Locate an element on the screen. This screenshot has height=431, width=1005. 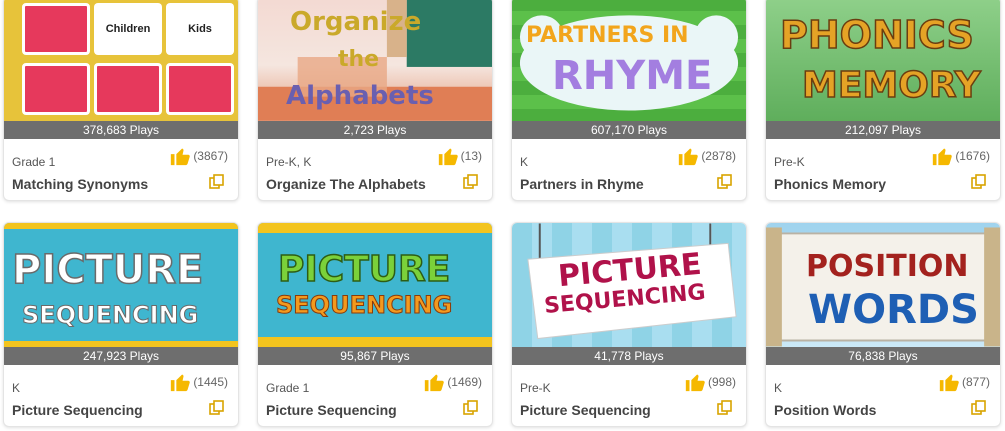
game-thumbnail: Organize the Alphabets is located at coordinates (375, 60).